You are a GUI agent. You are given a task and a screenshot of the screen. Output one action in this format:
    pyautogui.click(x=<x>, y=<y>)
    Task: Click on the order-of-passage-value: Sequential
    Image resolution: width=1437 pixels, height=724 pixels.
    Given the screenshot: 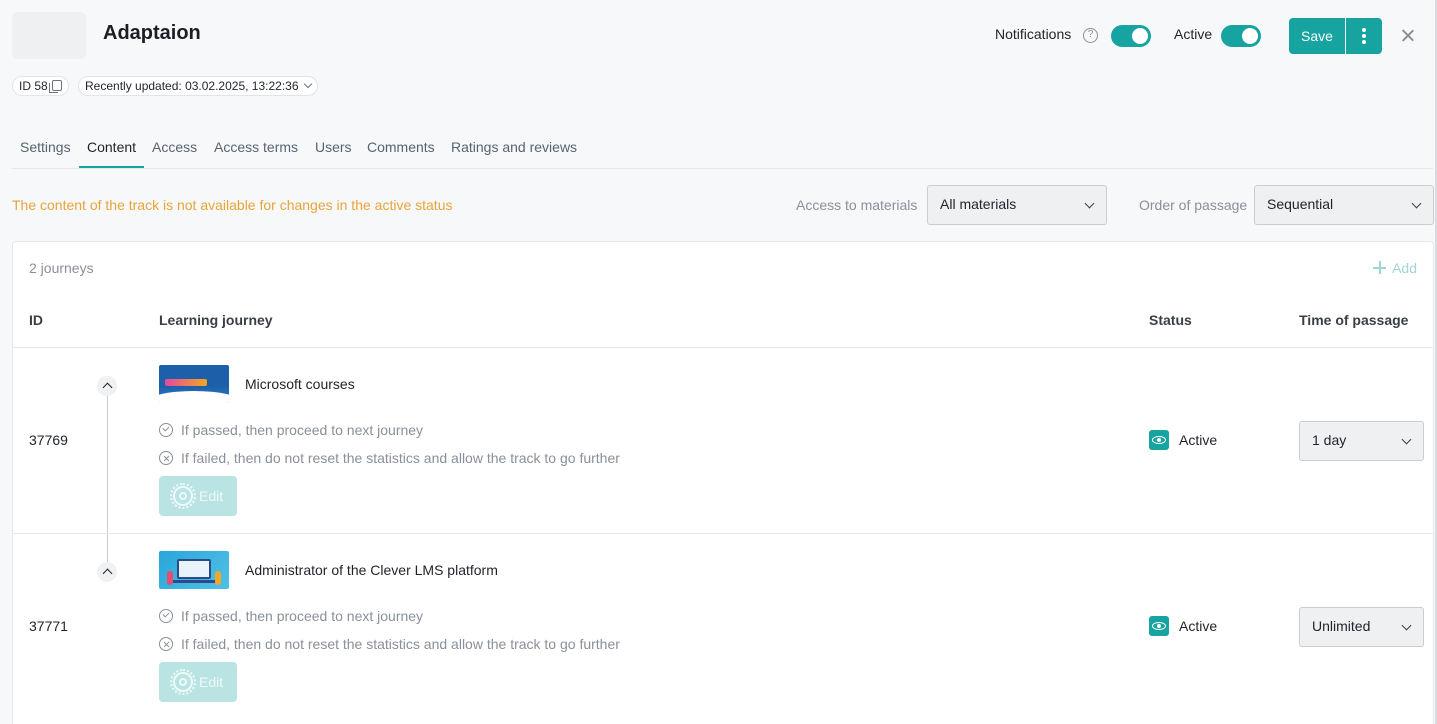 What is the action you would take?
    pyautogui.click(x=1300, y=204)
    